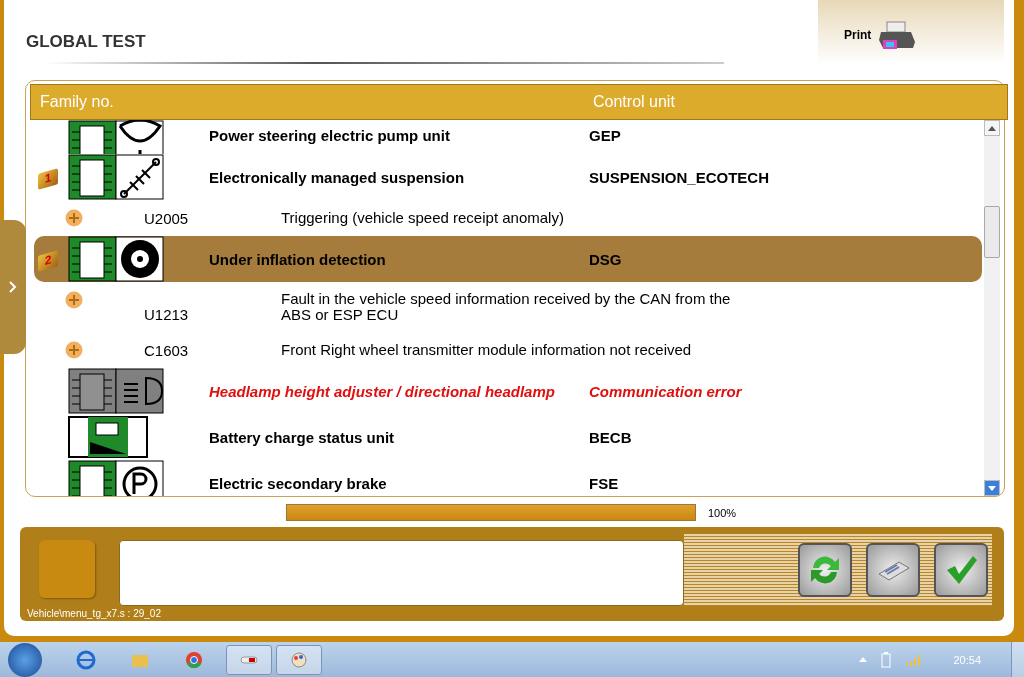 The height and width of the screenshot is (677, 1024). I want to click on flag-icon: 2, so click(48, 260).